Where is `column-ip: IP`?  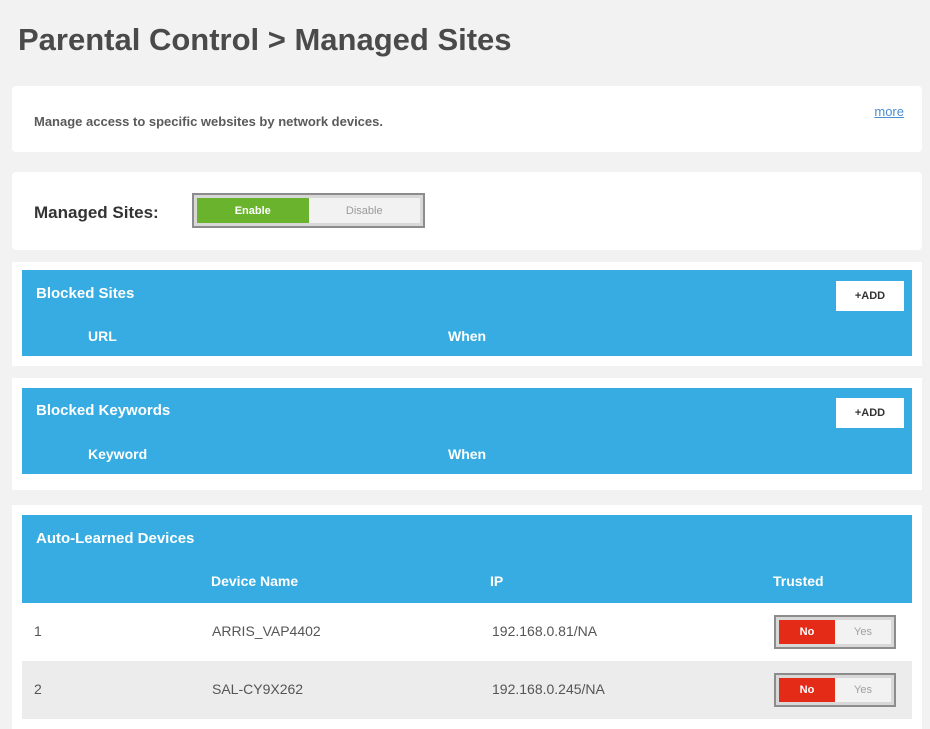
column-ip: IP is located at coordinates (497, 581).